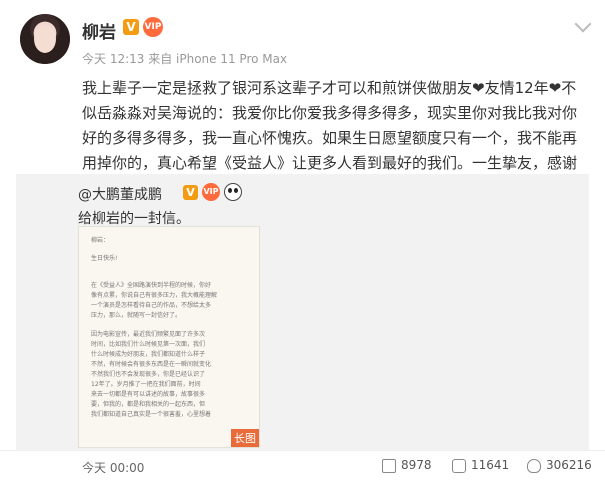  What do you see at coordinates (151, 414) in the screenshot?
I see `letter-line: 我们都知道自己真实是一个很害羞，心里想着` at bounding box center [151, 414].